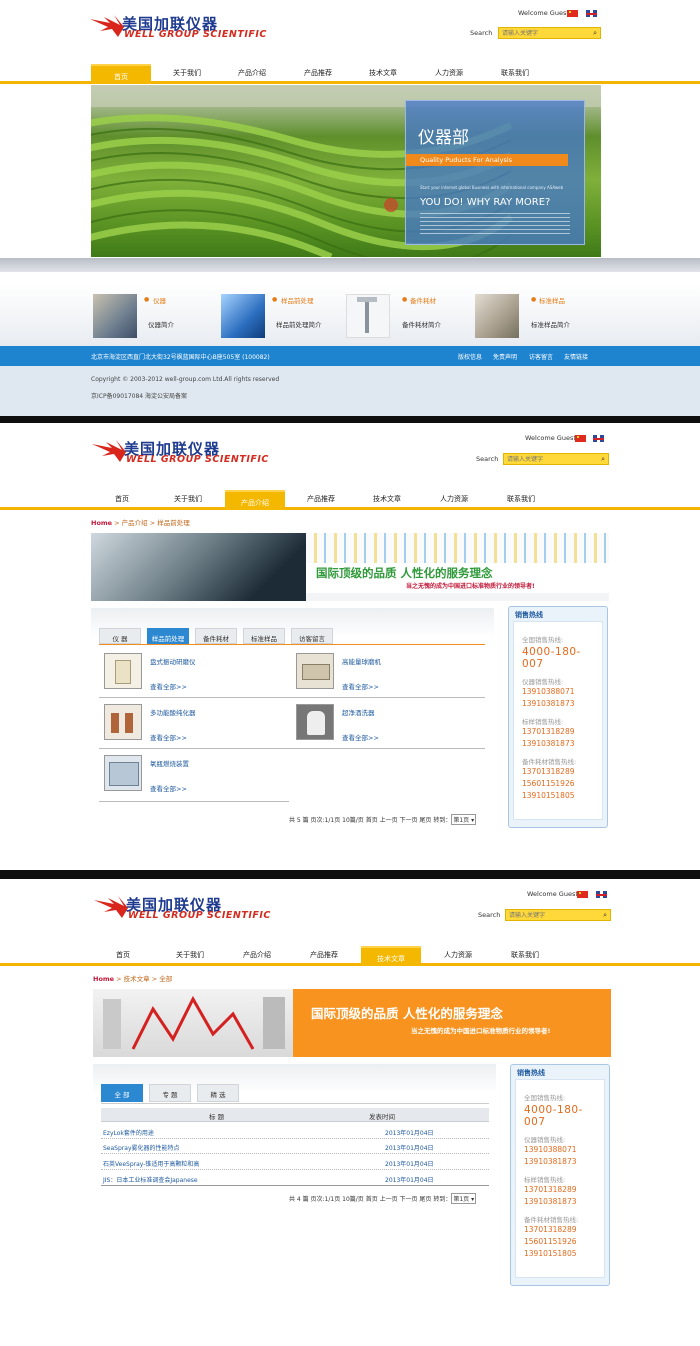  Describe the element at coordinates (576, 356) in the screenshot. I see `footer-link-friends: 友情链接` at that location.